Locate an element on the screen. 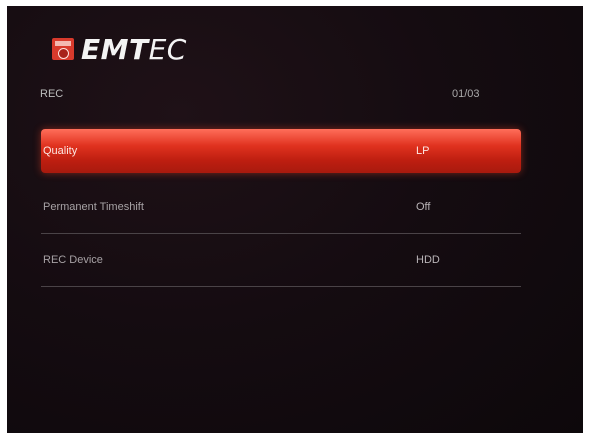 This screenshot has width=590, height=439. logo-text-bold: EMT is located at coordinates (115, 49).